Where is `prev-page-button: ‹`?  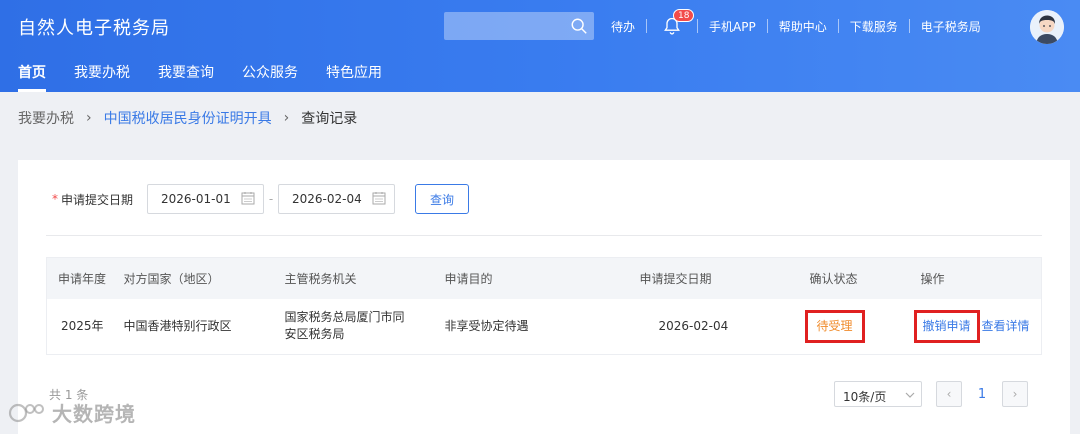 prev-page-button: ‹ is located at coordinates (949, 394).